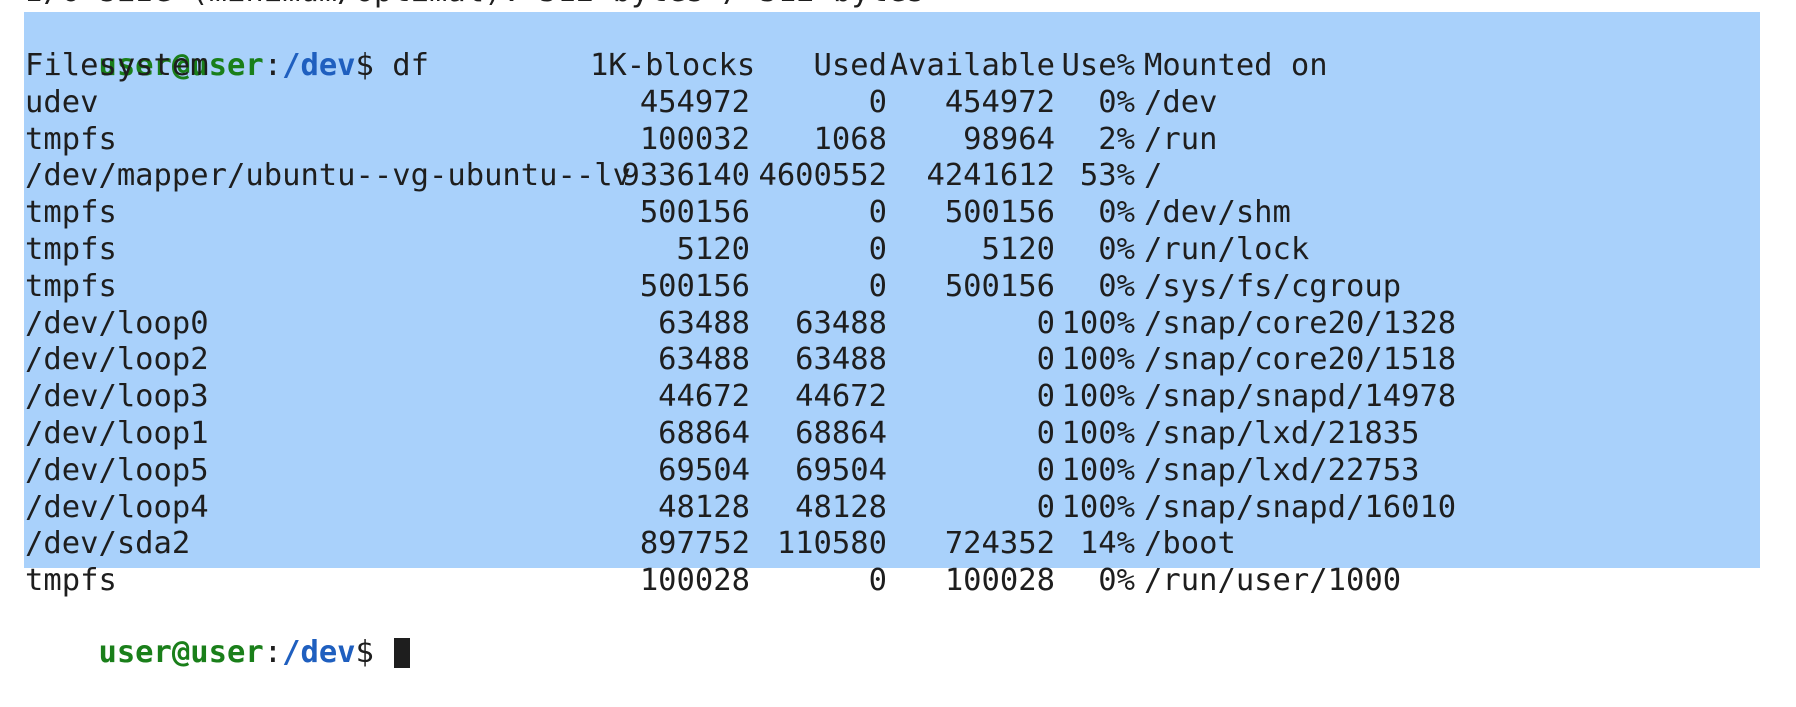  What do you see at coordinates (1107, 544) in the screenshot?
I see `use-percent-cell: 14%` at bounding box center [1107, 544].